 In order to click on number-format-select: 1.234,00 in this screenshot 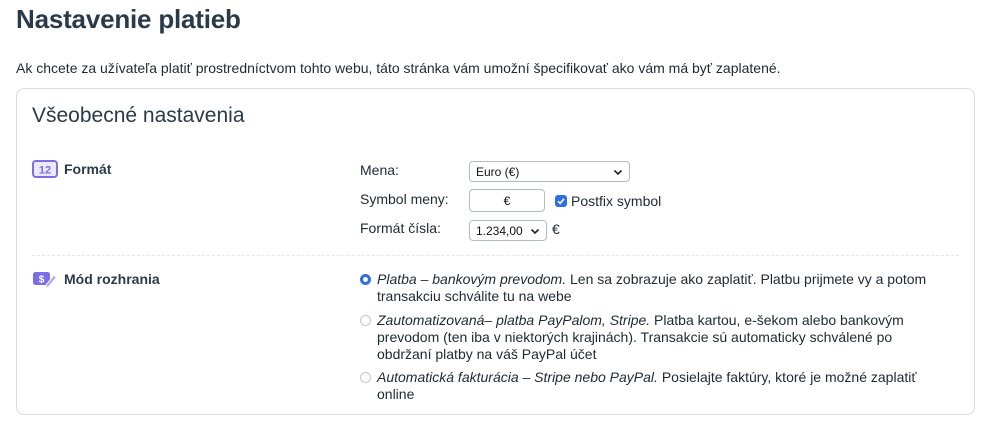, I will do `click(508, 230)`.